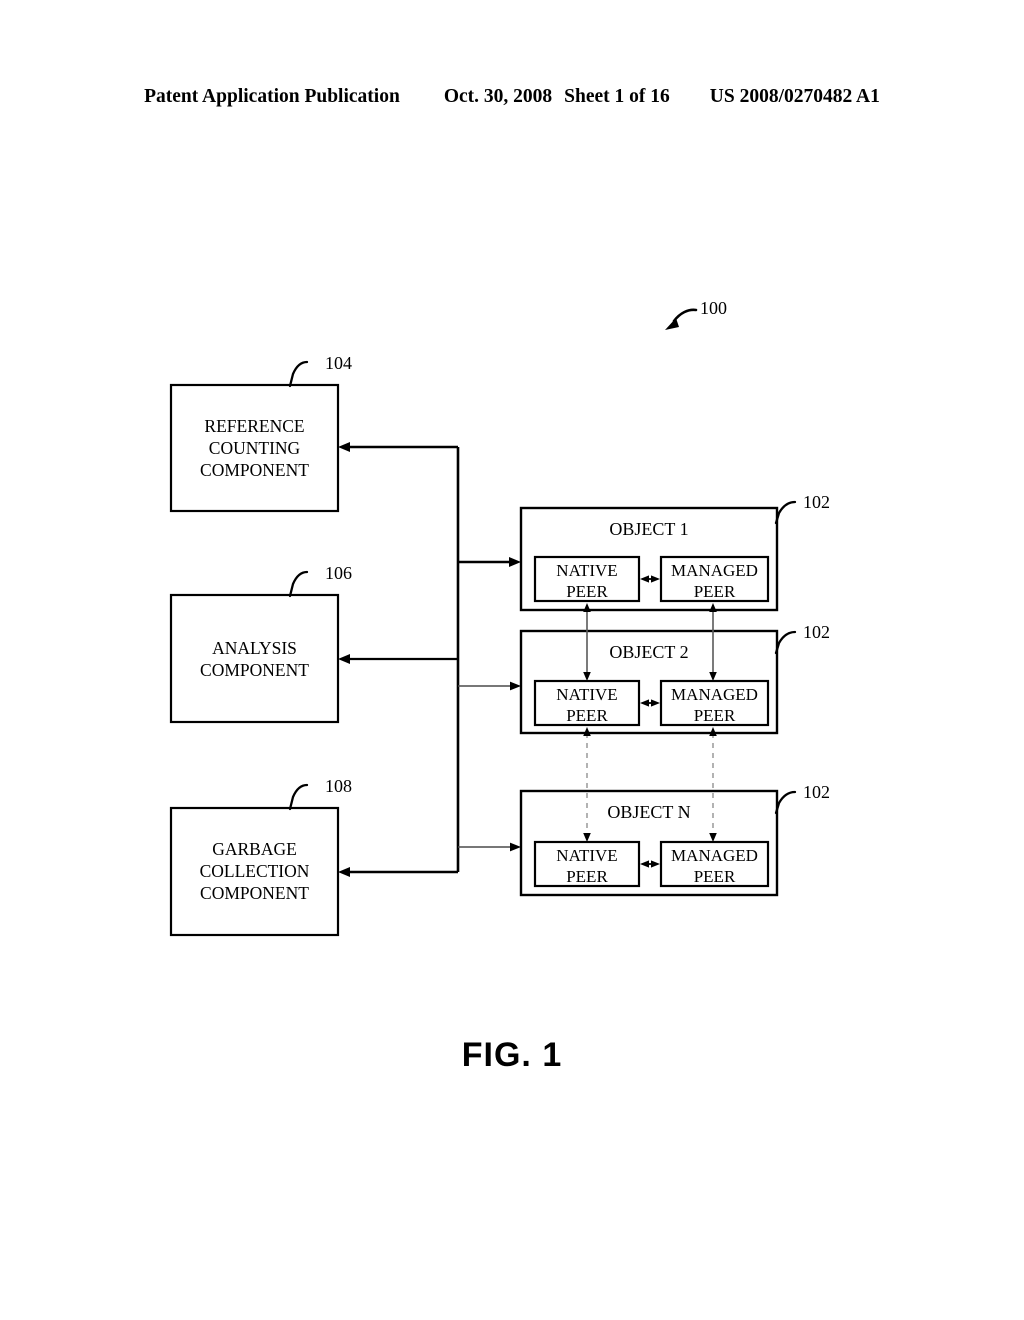 Image resolution: width=1024 pixels, height=1320 pixels. I want to click on reference-number-102-object-n: 102, so click(816, 792).